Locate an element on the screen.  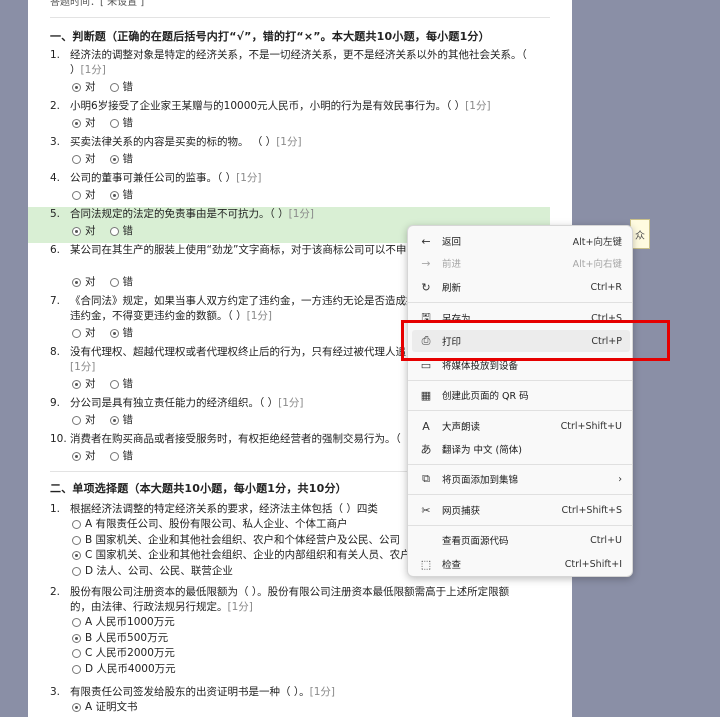
question-text: 买卖法律关系的内容是买卖的标的物。 （ ） is located at coordinates (173, 142).